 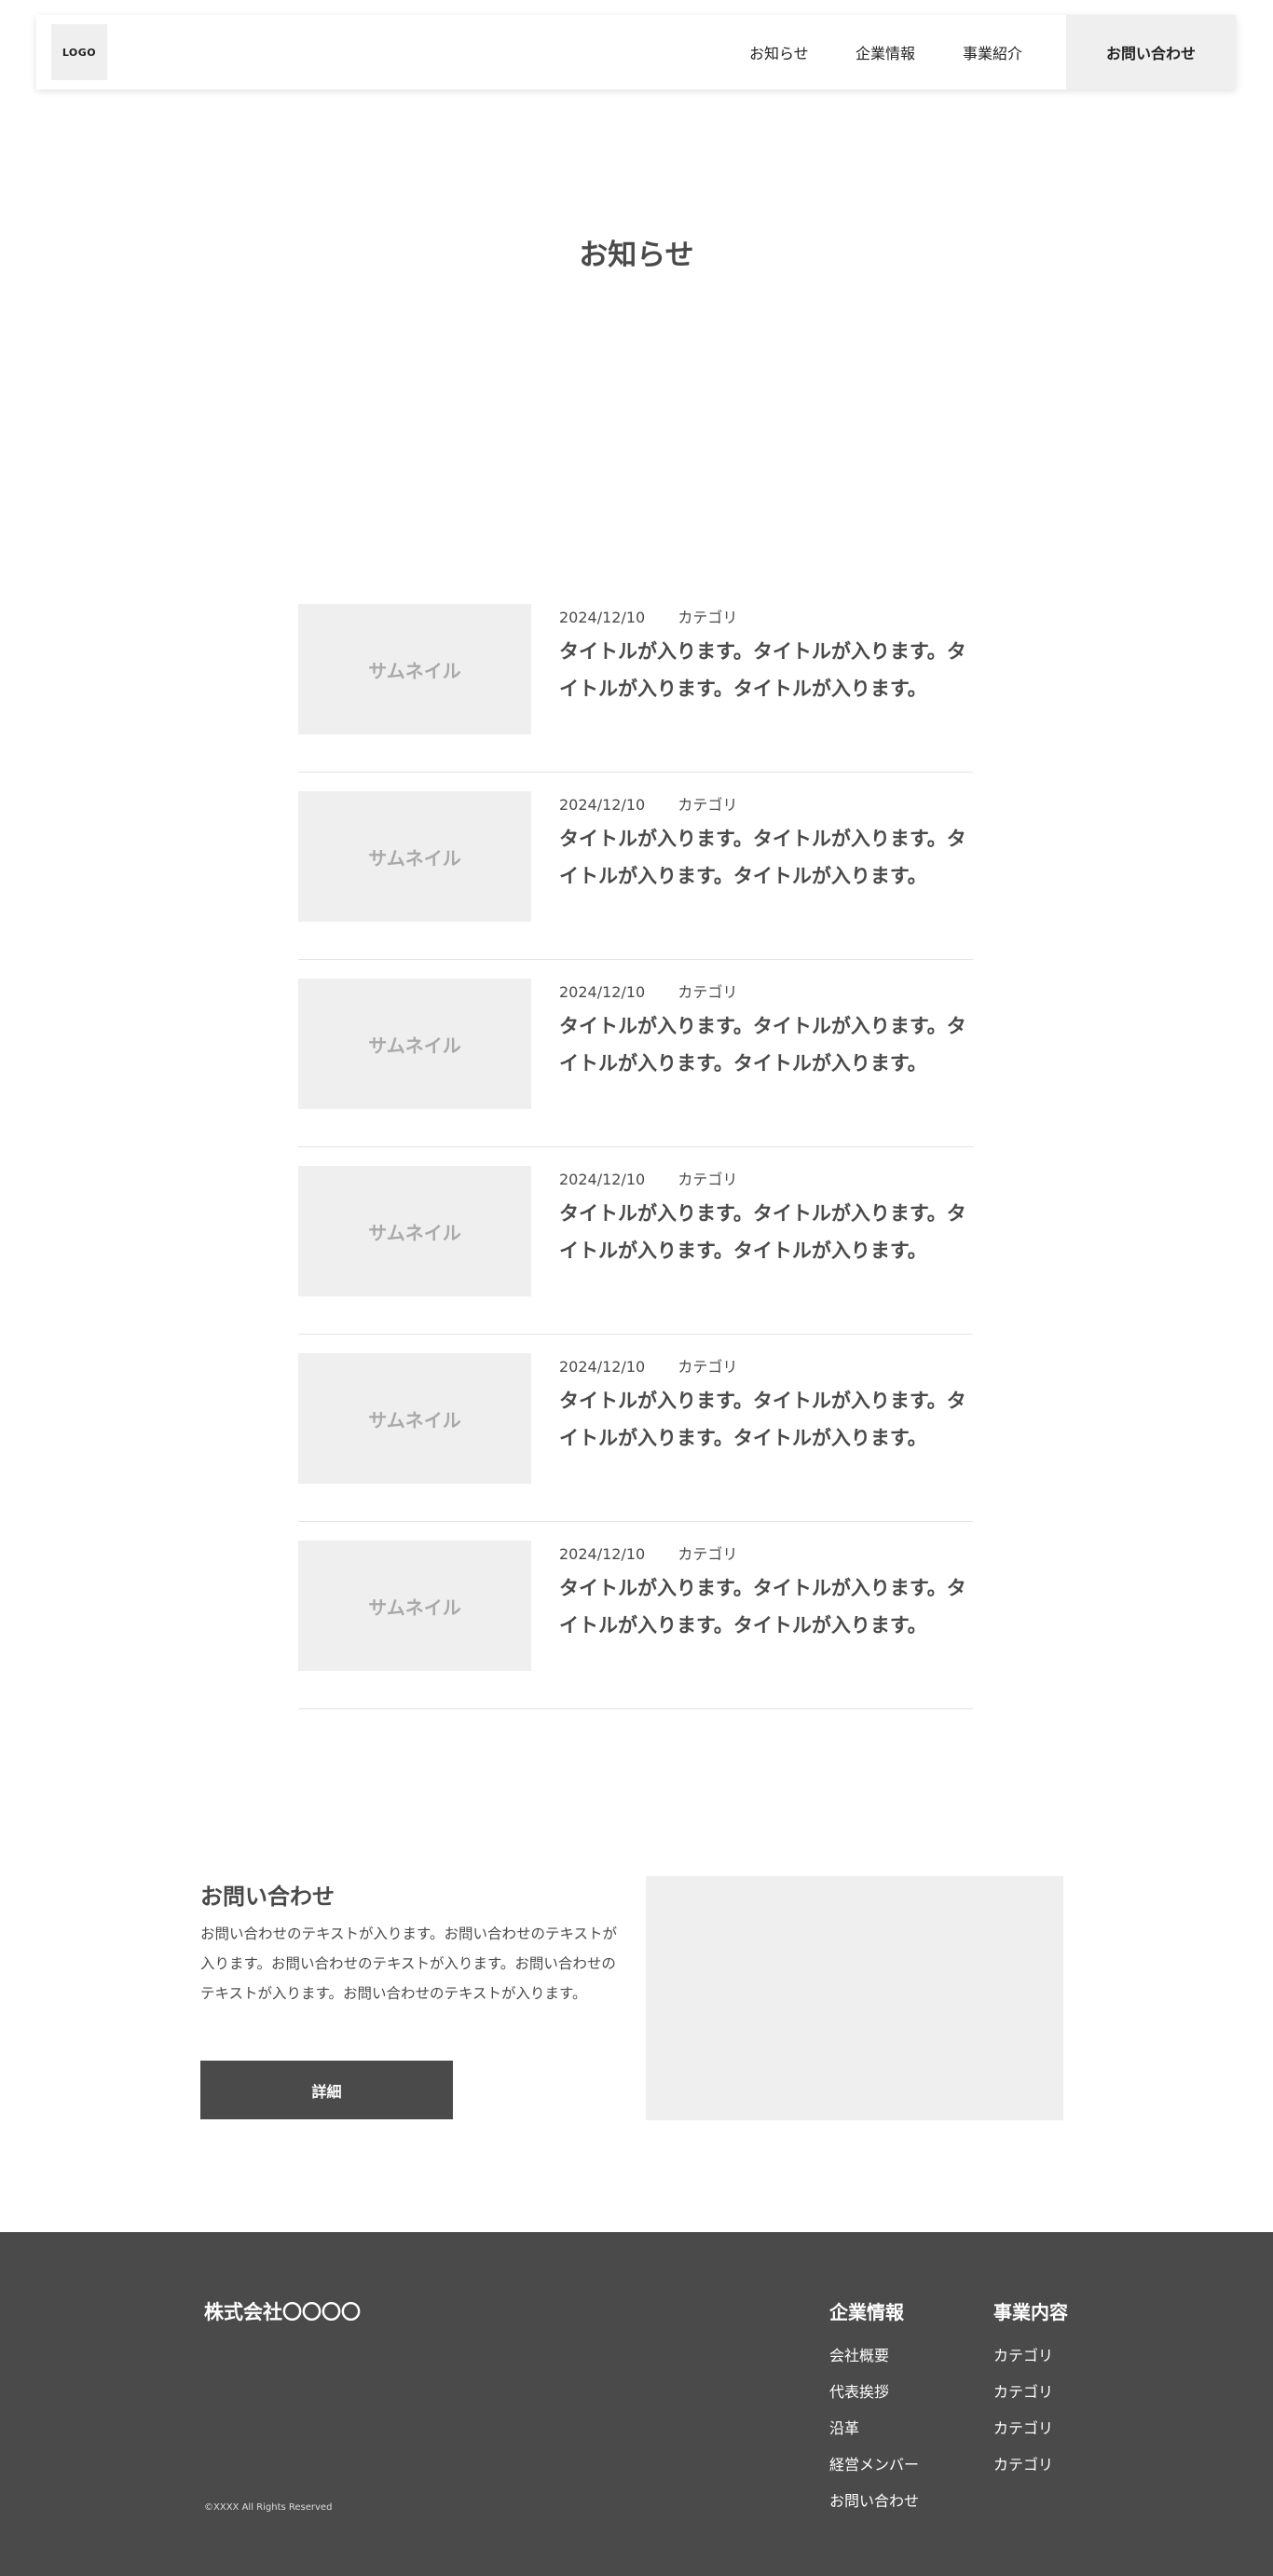 I want to click on contact-image-placeholder, so click(x=854, y=1998).